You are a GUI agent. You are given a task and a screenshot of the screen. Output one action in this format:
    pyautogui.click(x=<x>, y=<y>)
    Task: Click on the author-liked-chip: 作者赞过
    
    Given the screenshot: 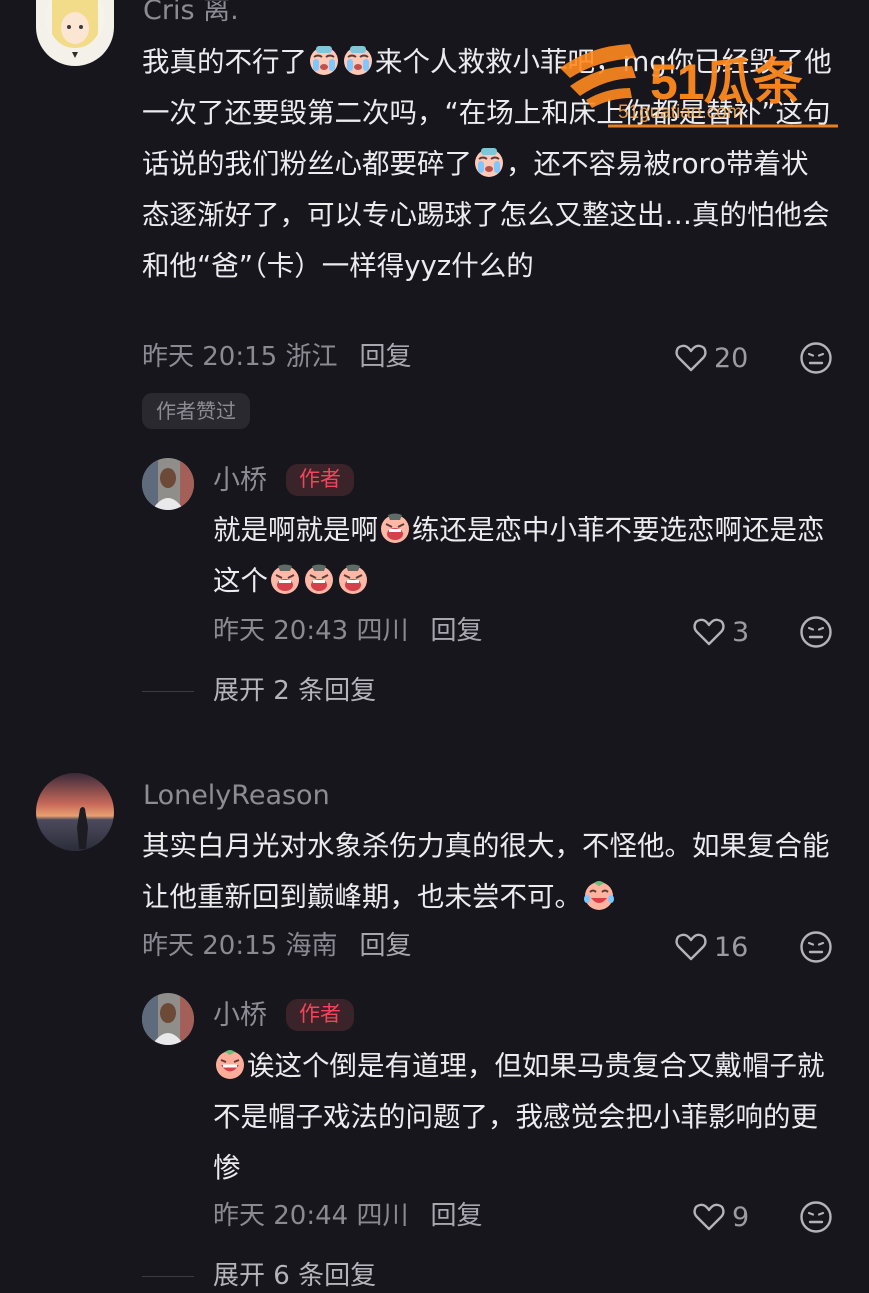 What is the action you would take?
    pyautogui.click(x=196, y=411)
    